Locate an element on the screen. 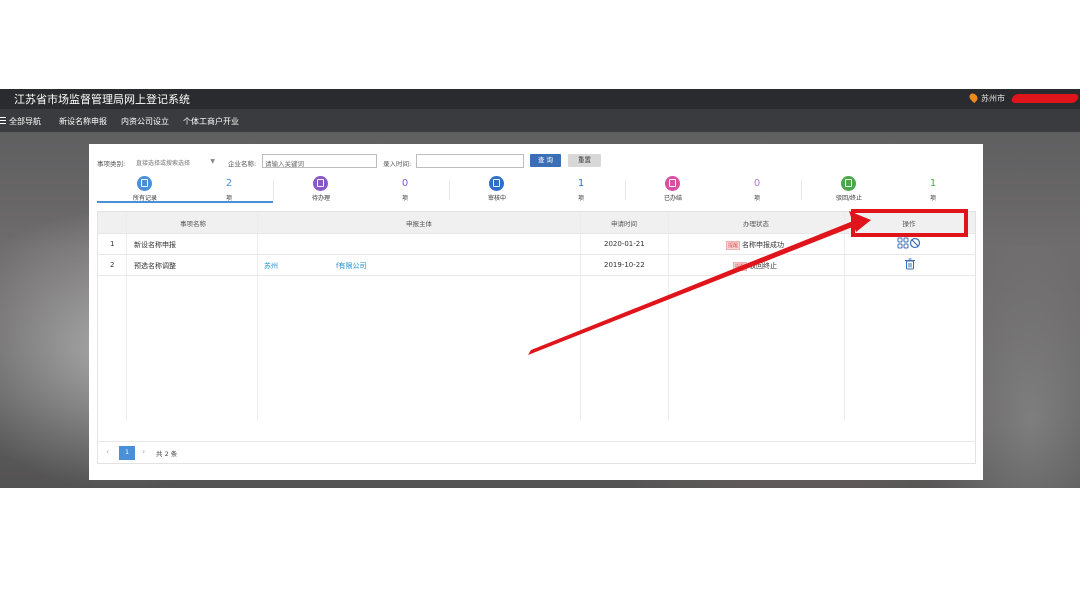 This screenshot has height=608, width=1080. annotation-arrow is located at coordinates (699, 283).